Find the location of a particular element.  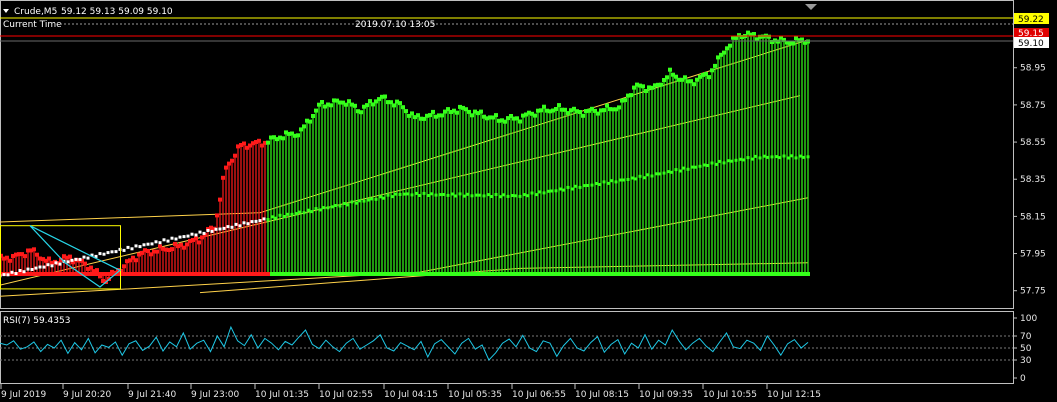

time-tick-label: 9 Jul 23:00 is located at coordinates (215, 395).